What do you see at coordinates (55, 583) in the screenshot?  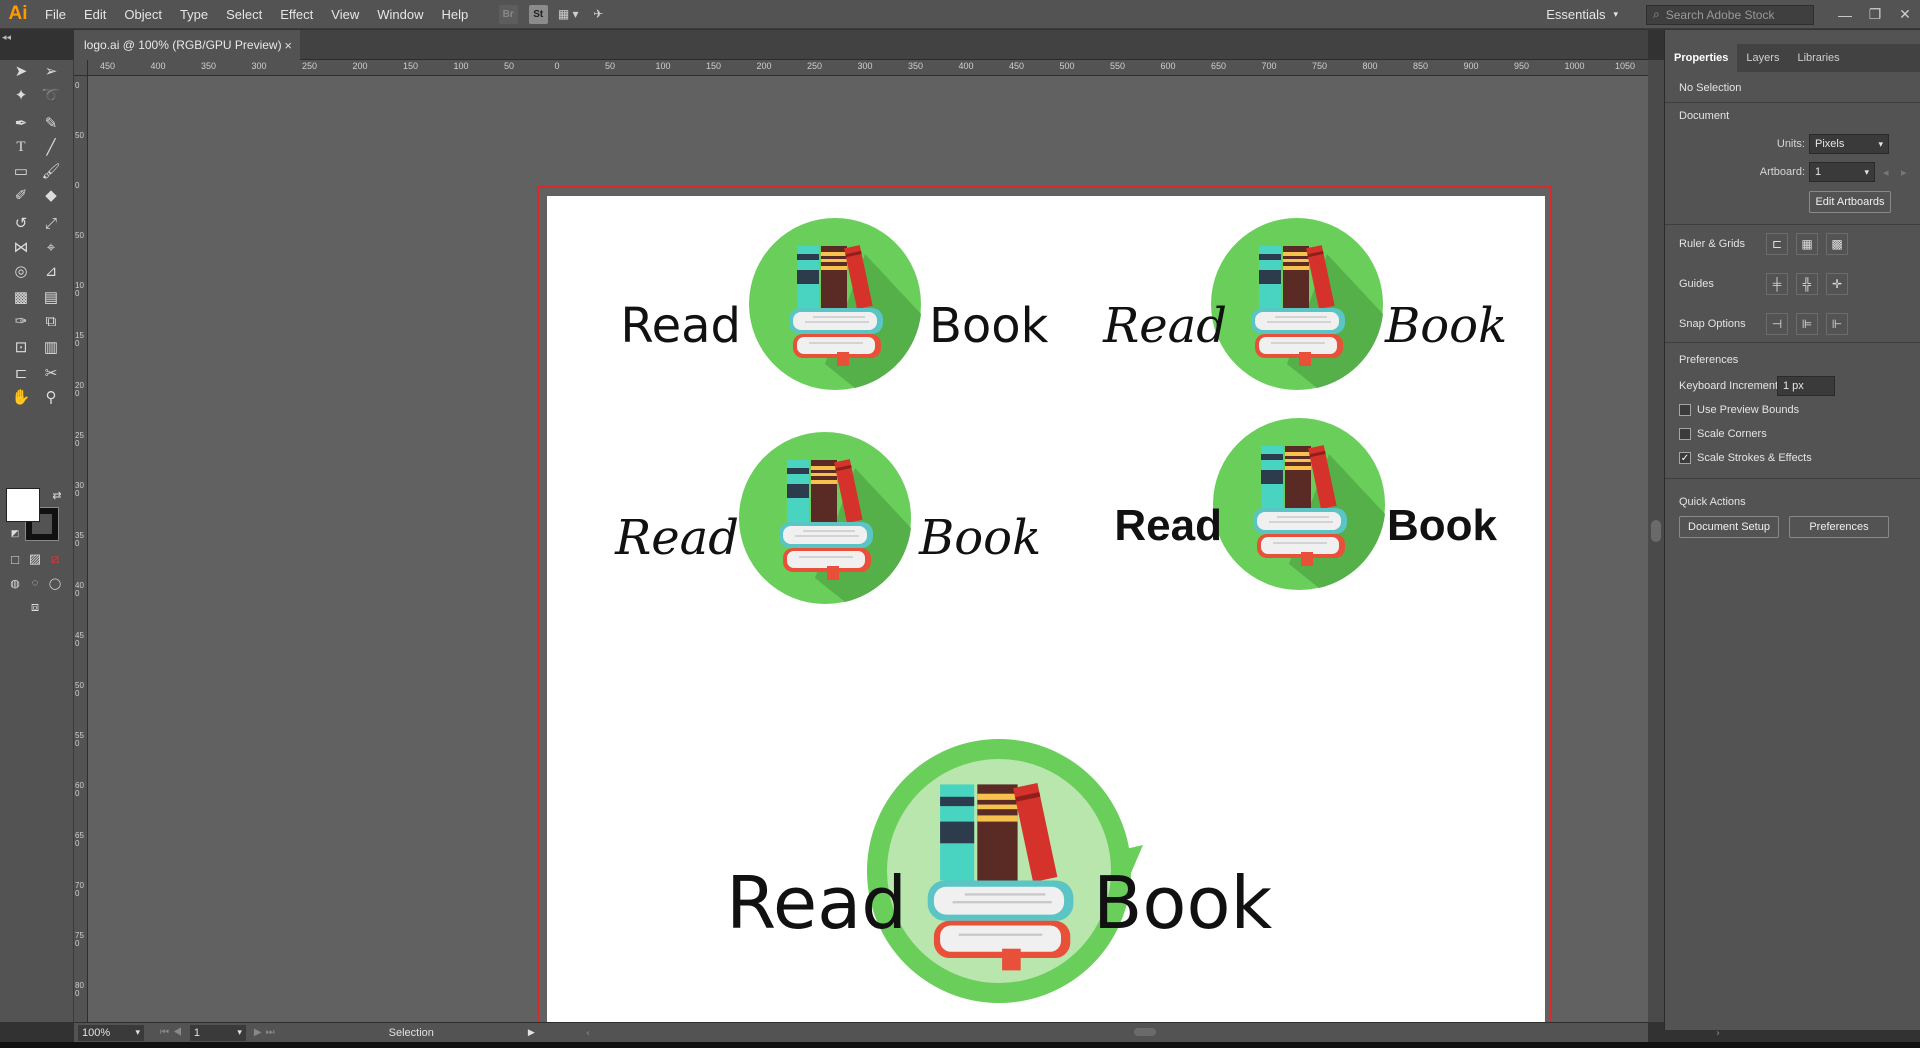 I see `draw-inside-icon: ◯` at bounding box center [55, 583].